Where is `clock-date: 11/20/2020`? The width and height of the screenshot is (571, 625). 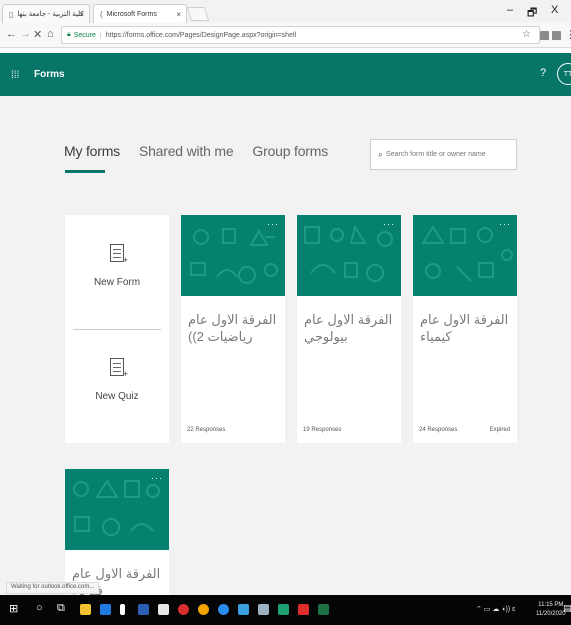 clock-date: 11/20/2020 is located at coordinates (551, 614).